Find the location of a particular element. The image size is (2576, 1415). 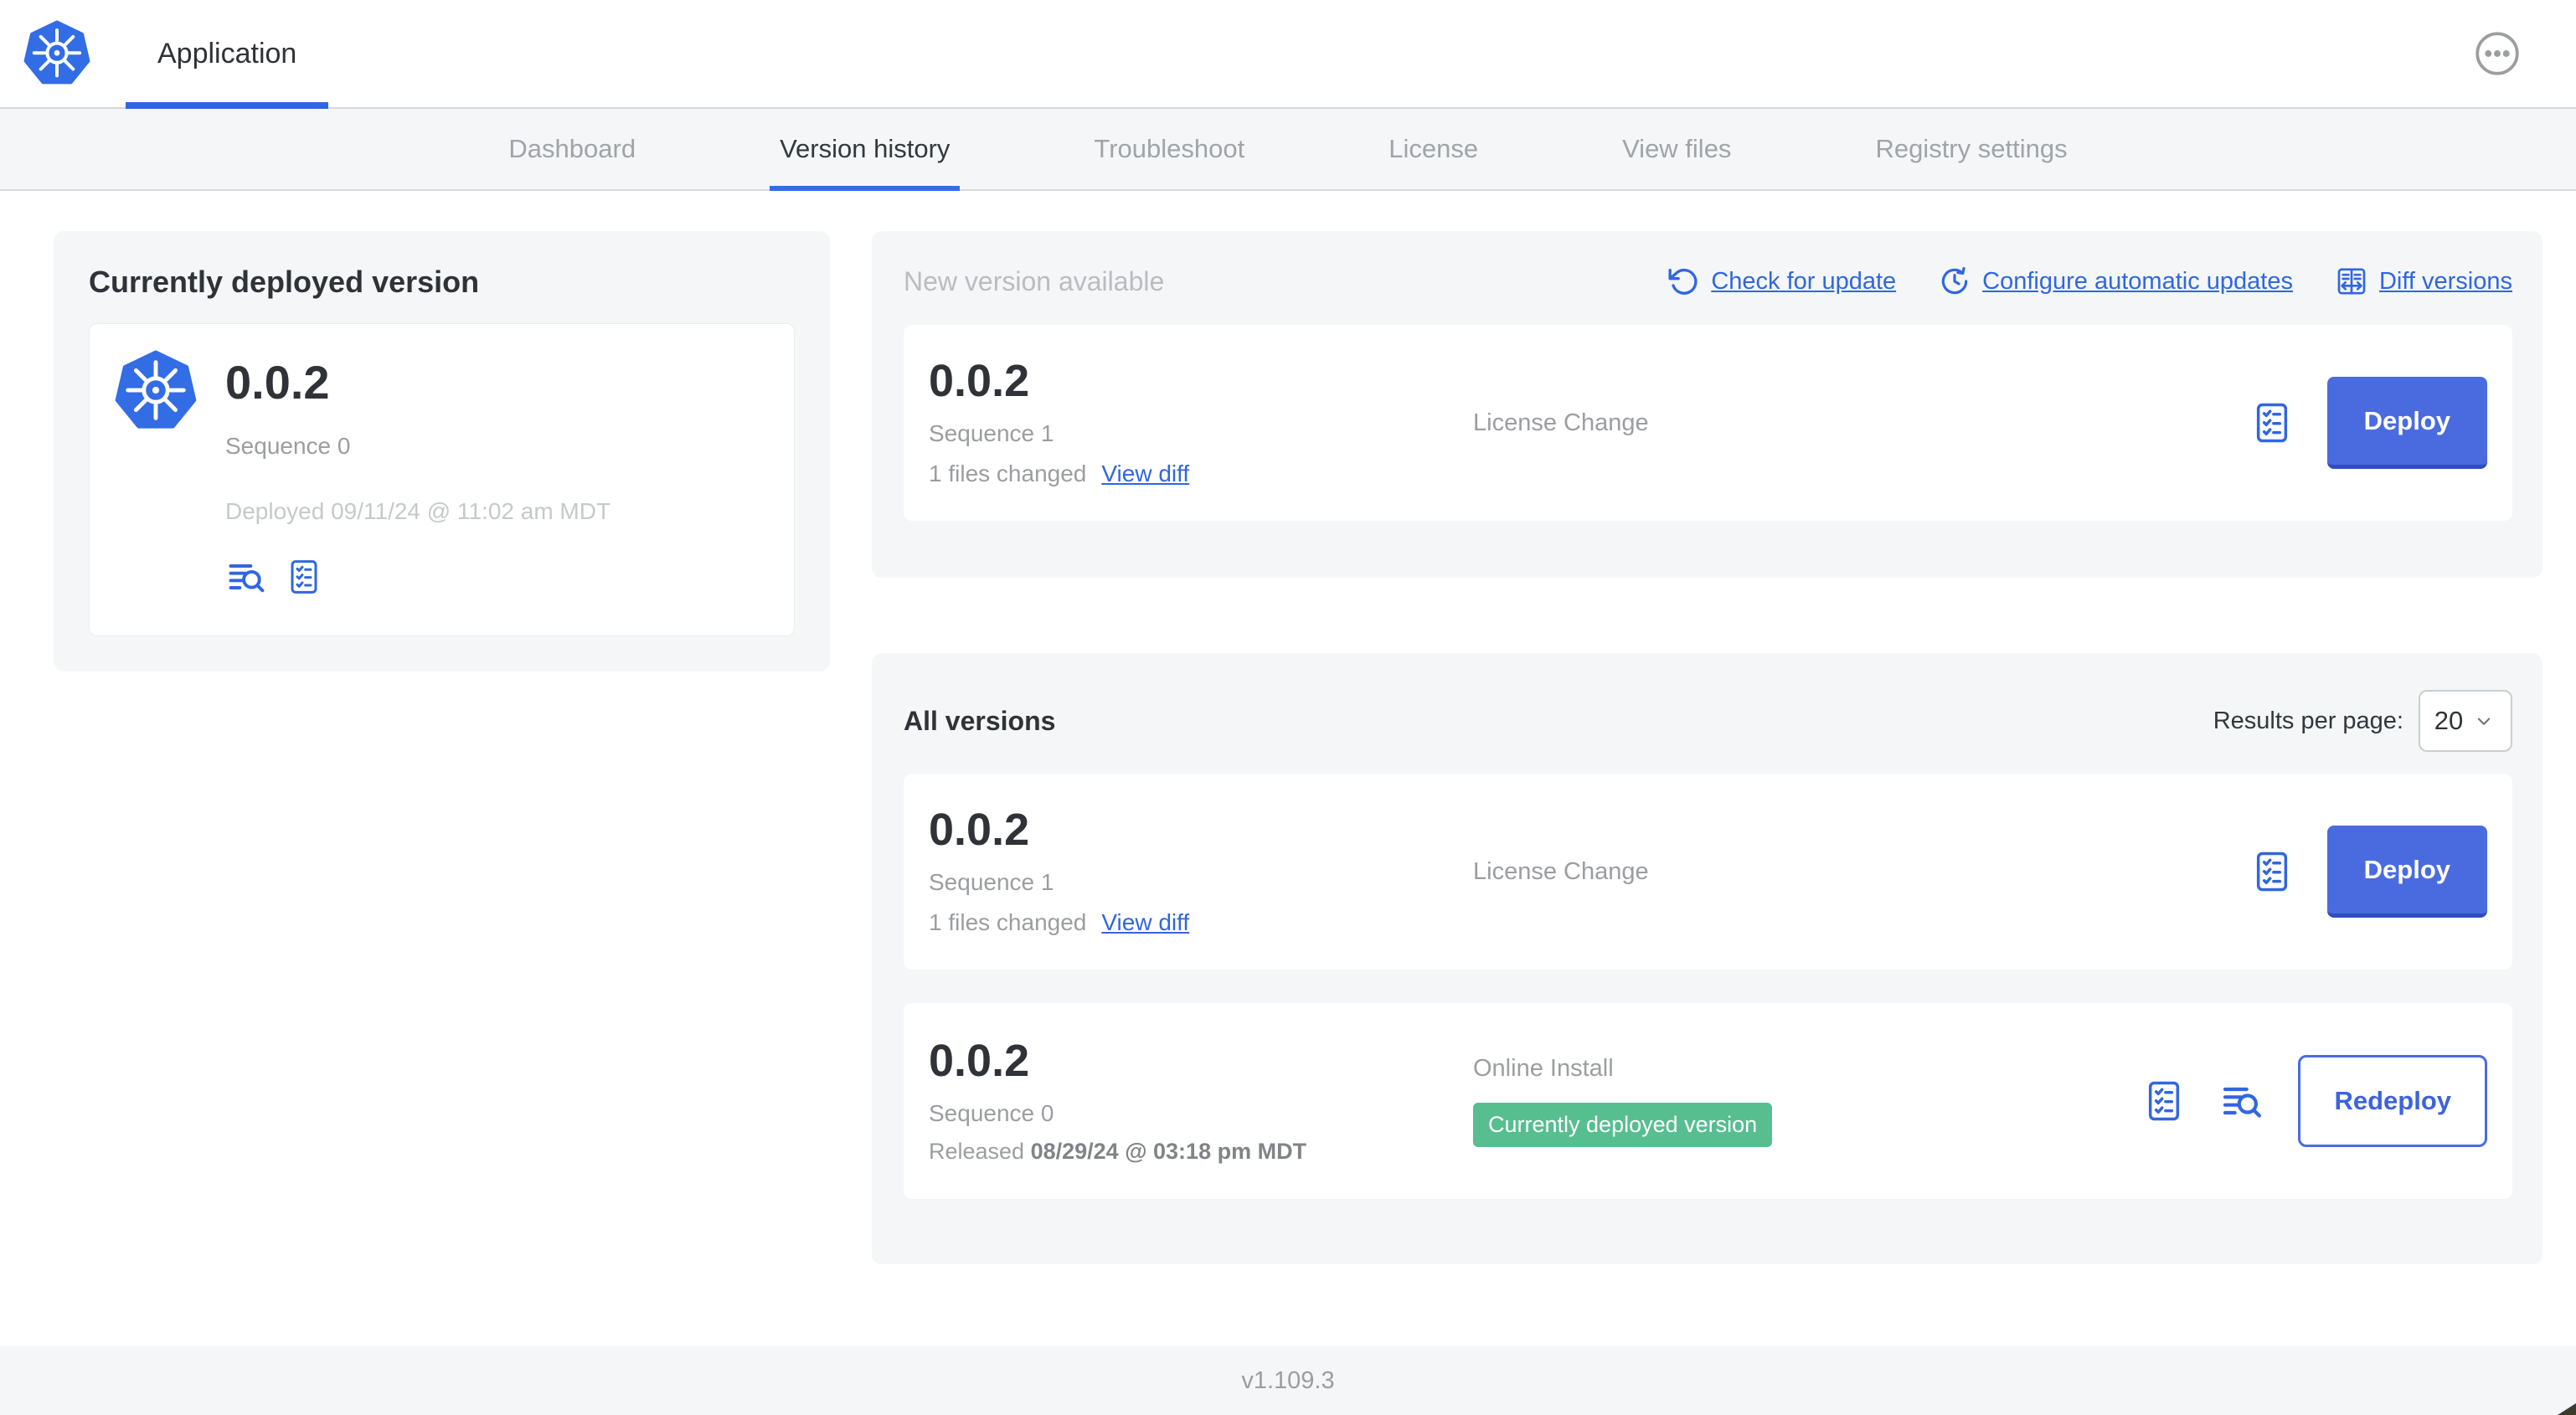

all-versions-header: All versions Results per page: 20 is located at coordinates (1708, 721).